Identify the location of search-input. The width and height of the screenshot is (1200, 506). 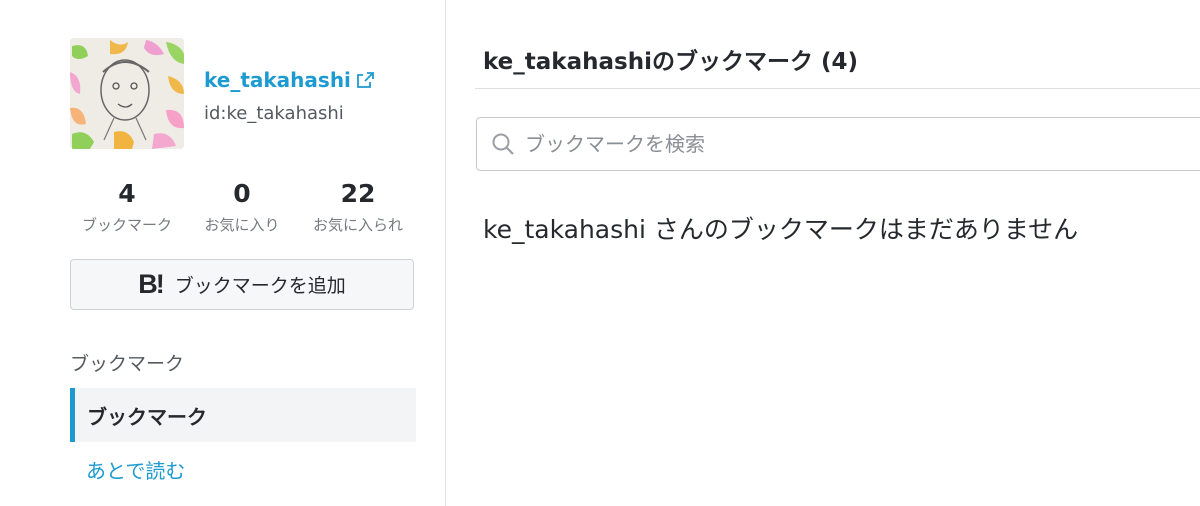
(861, 144).